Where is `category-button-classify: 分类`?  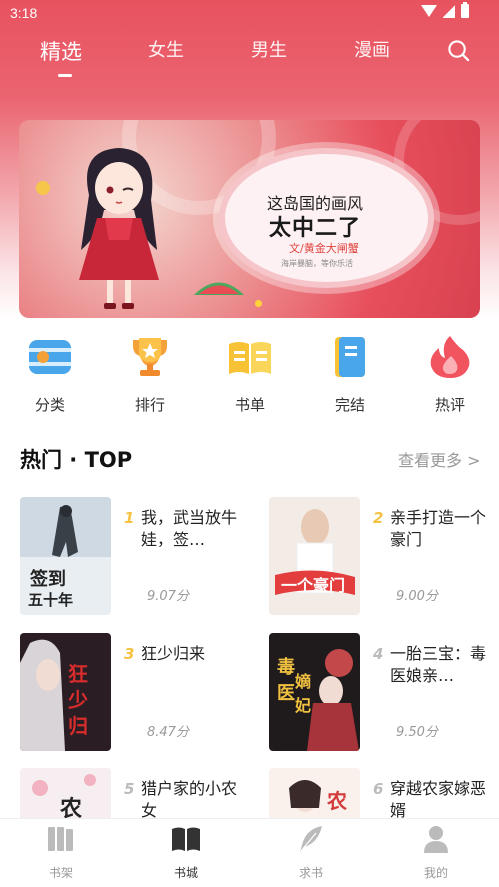
category-button-classify: 分类 is located at coordinates (50, 374).